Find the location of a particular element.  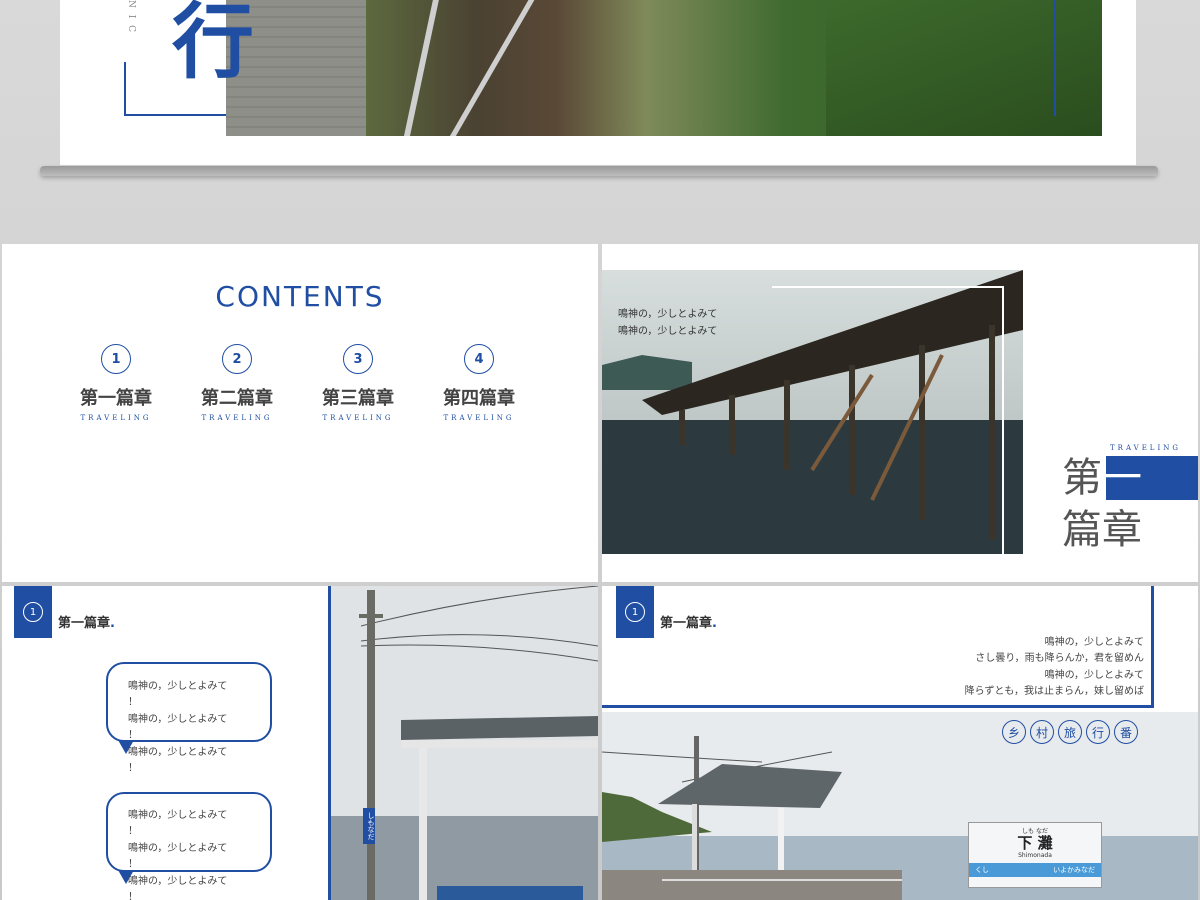

contents-title: CONTENTS is located at coordinates (300, 296).